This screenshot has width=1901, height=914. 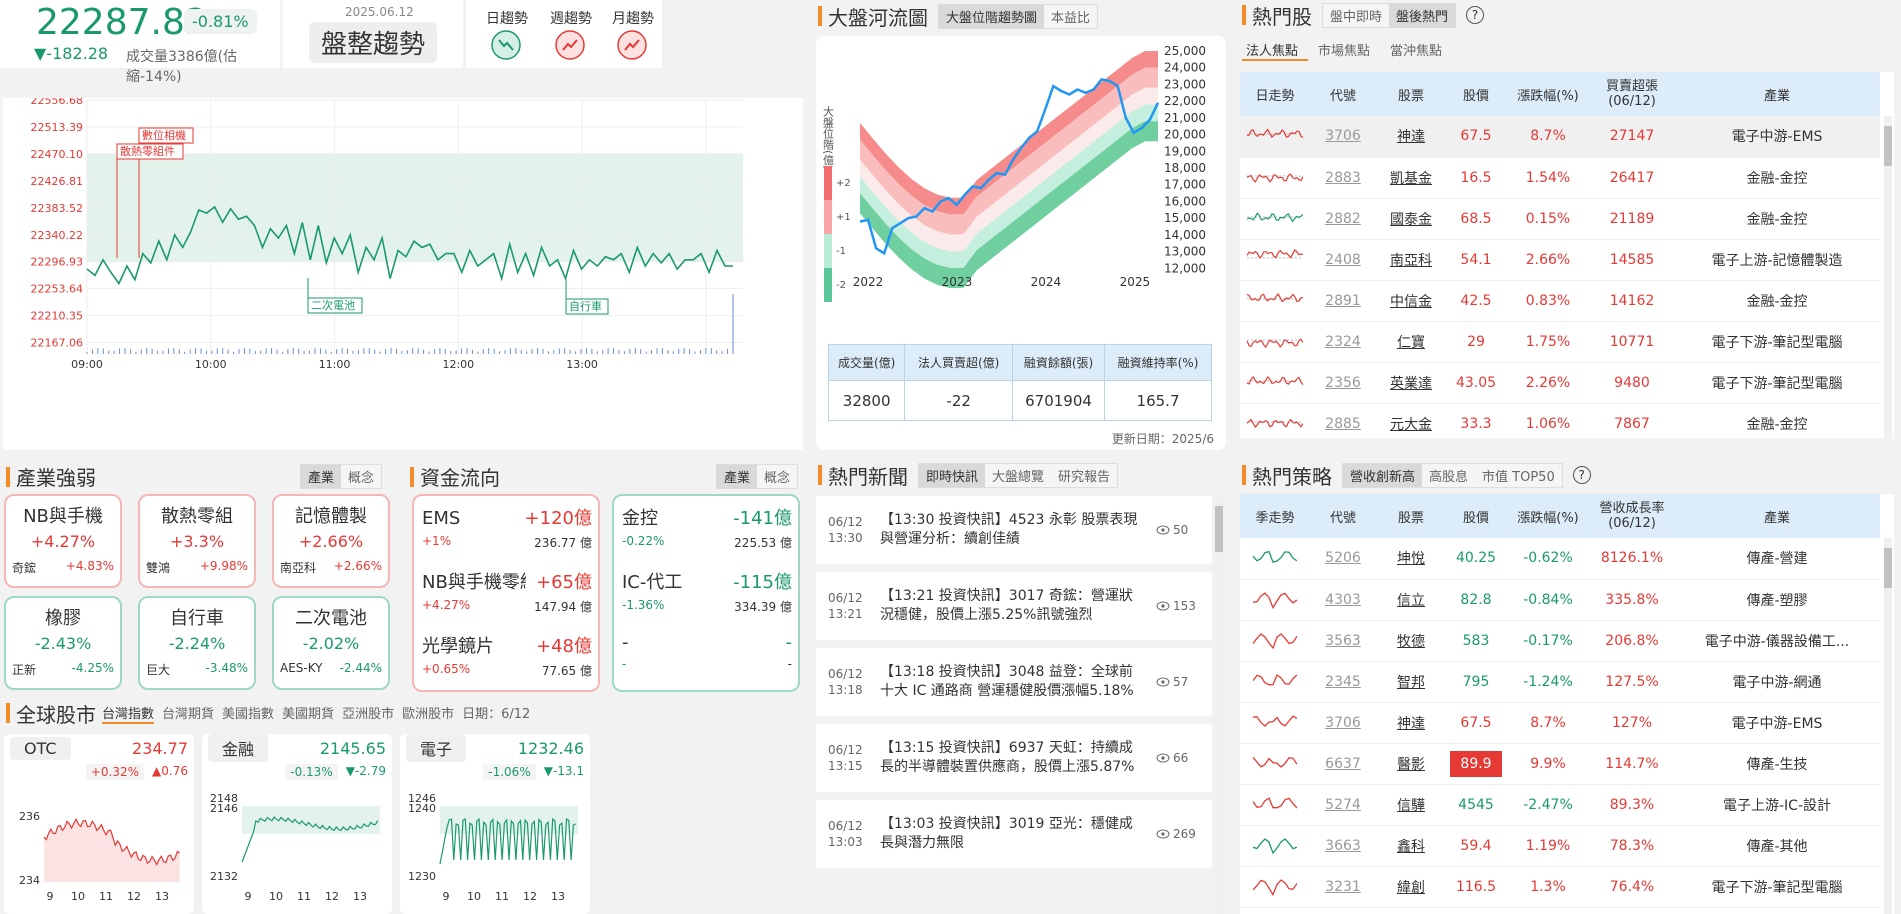 What do you see at coordinates (368, 713) in the screenshot?
I see `tab-asia: 亞洲股市` at bounding box center [368, 713].